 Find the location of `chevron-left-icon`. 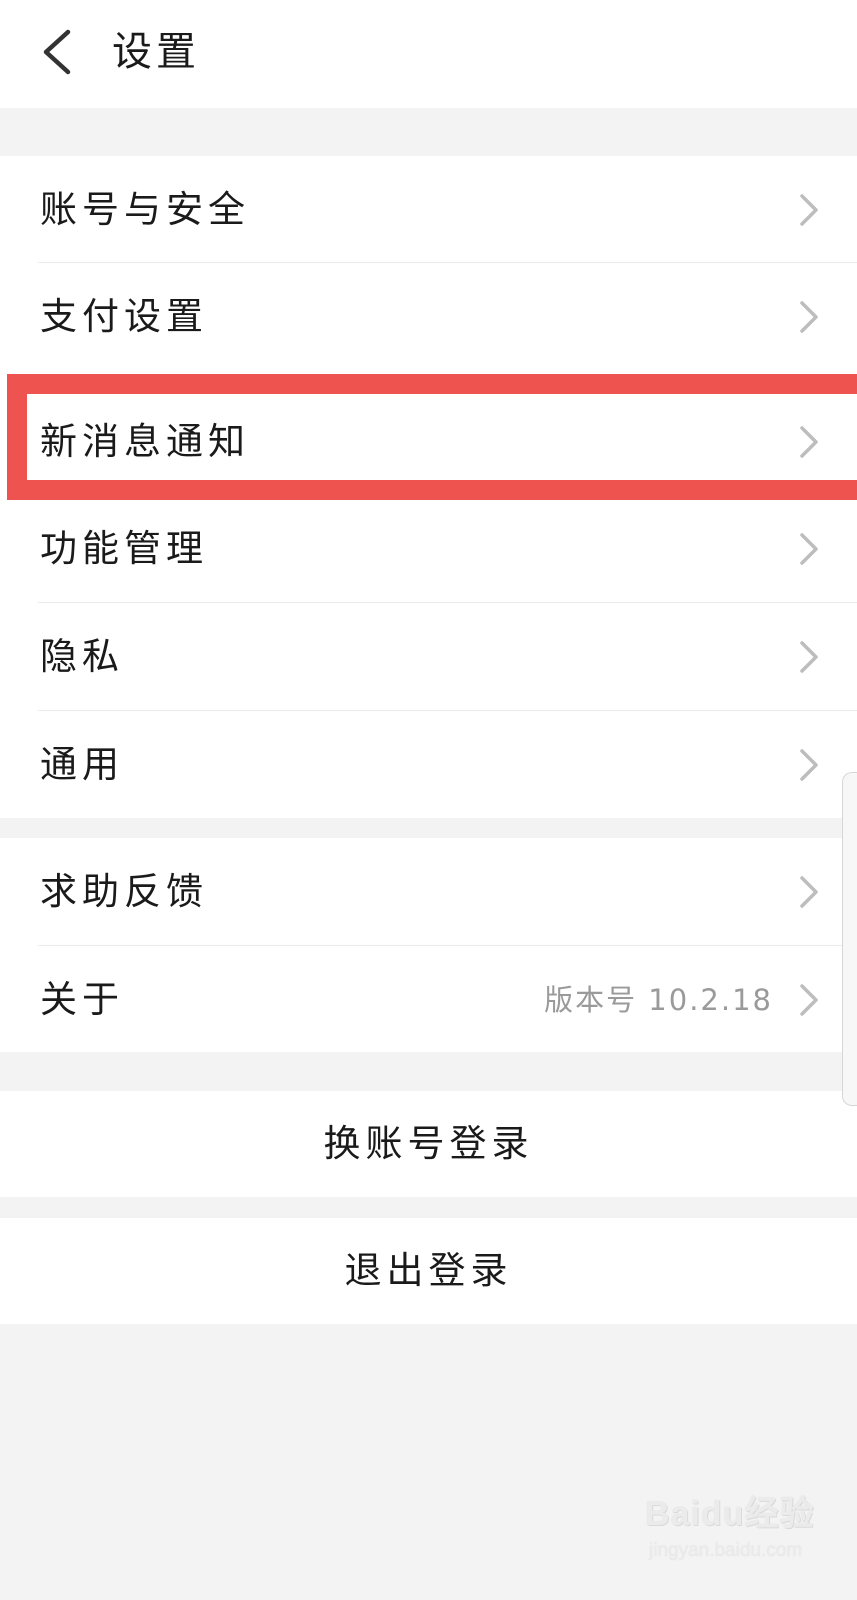

chevron-left-icon is located at coordinates (57, 52).